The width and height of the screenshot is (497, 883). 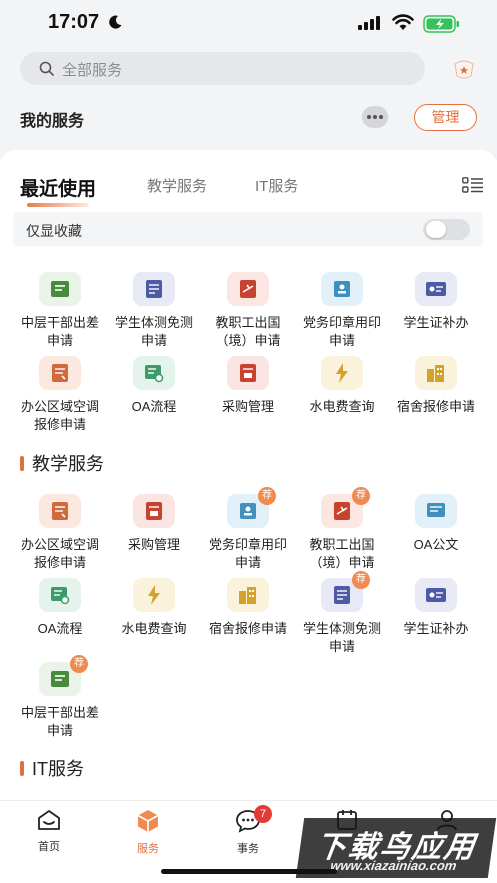 I want to click on toggle-knob, so click(x=436, y=229).